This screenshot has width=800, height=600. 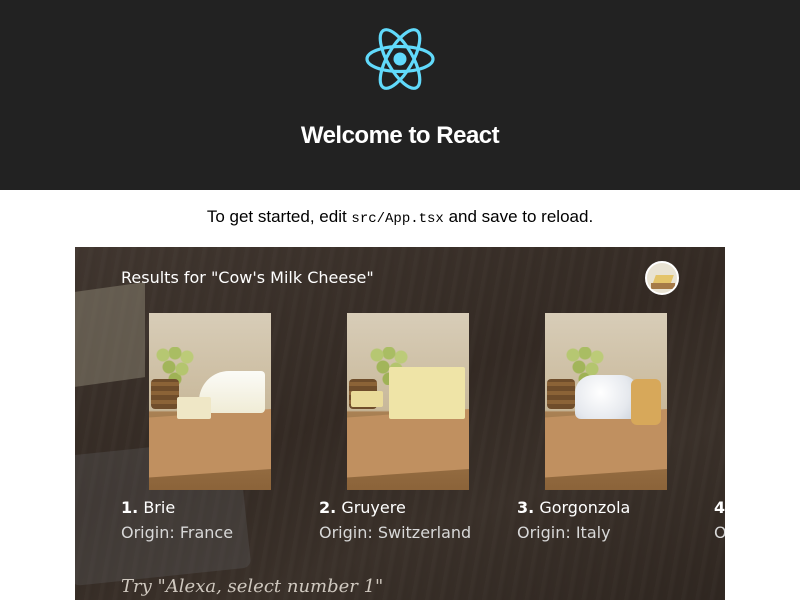 I want to click on react-logo-icon, so click(x=400, y=59).